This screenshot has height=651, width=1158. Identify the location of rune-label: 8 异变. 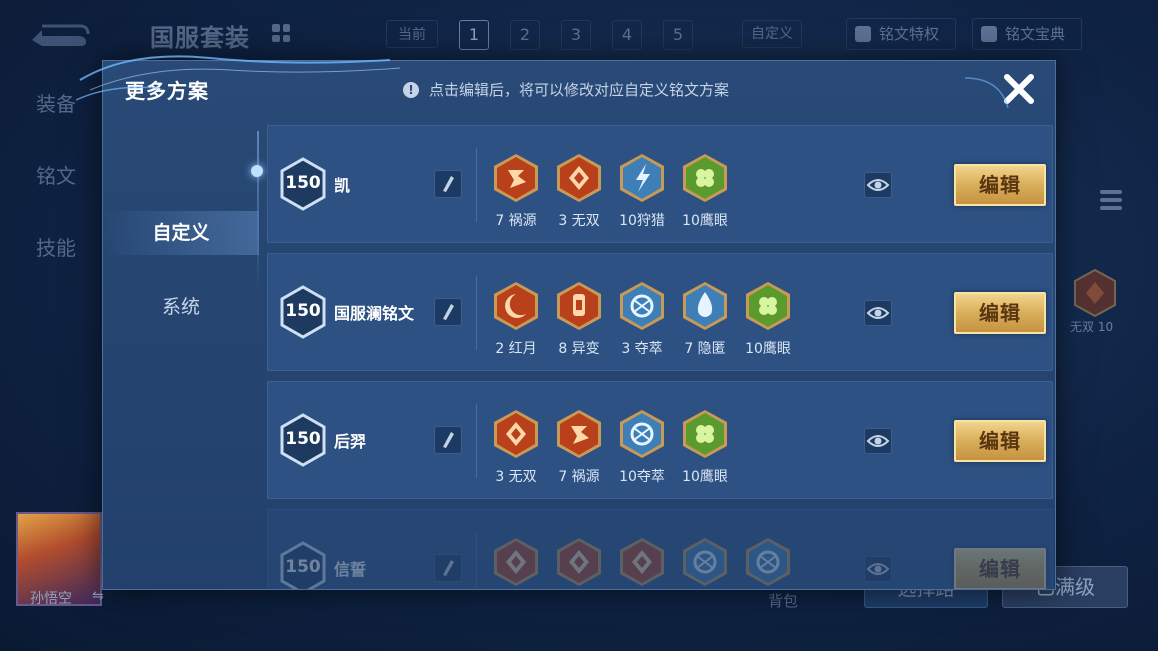
(579, 349).